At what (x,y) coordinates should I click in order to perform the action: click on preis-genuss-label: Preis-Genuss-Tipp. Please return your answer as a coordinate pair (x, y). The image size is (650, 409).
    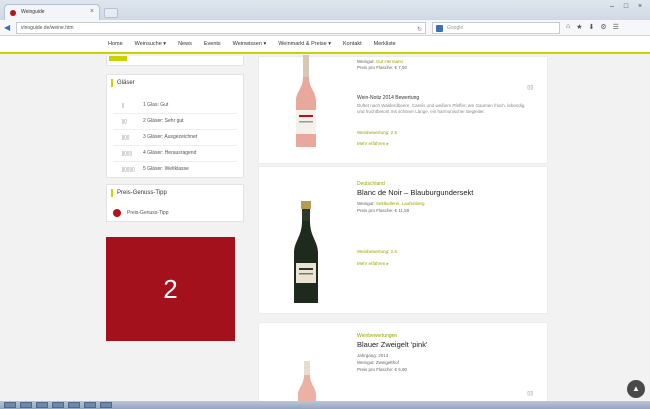
    Looking at the image, I should click on (148, 213).